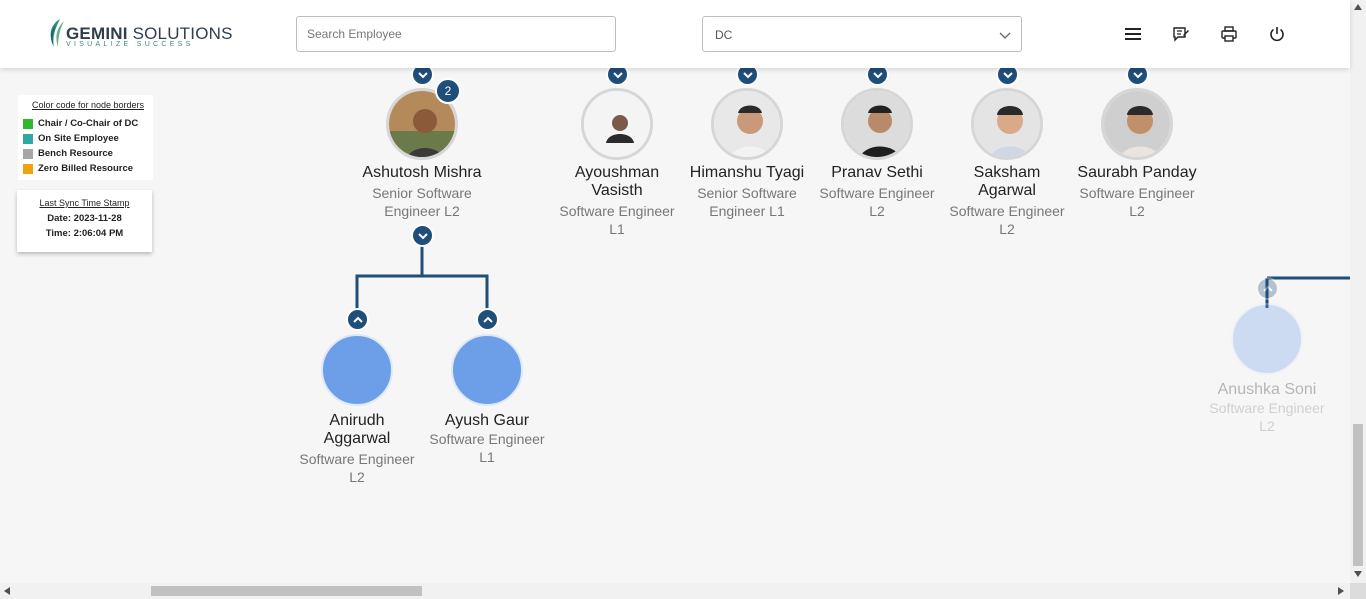 This screenshot has width=1366, height=599. I want to click on employee-name: Pranav Sethi, so click(877, 172).